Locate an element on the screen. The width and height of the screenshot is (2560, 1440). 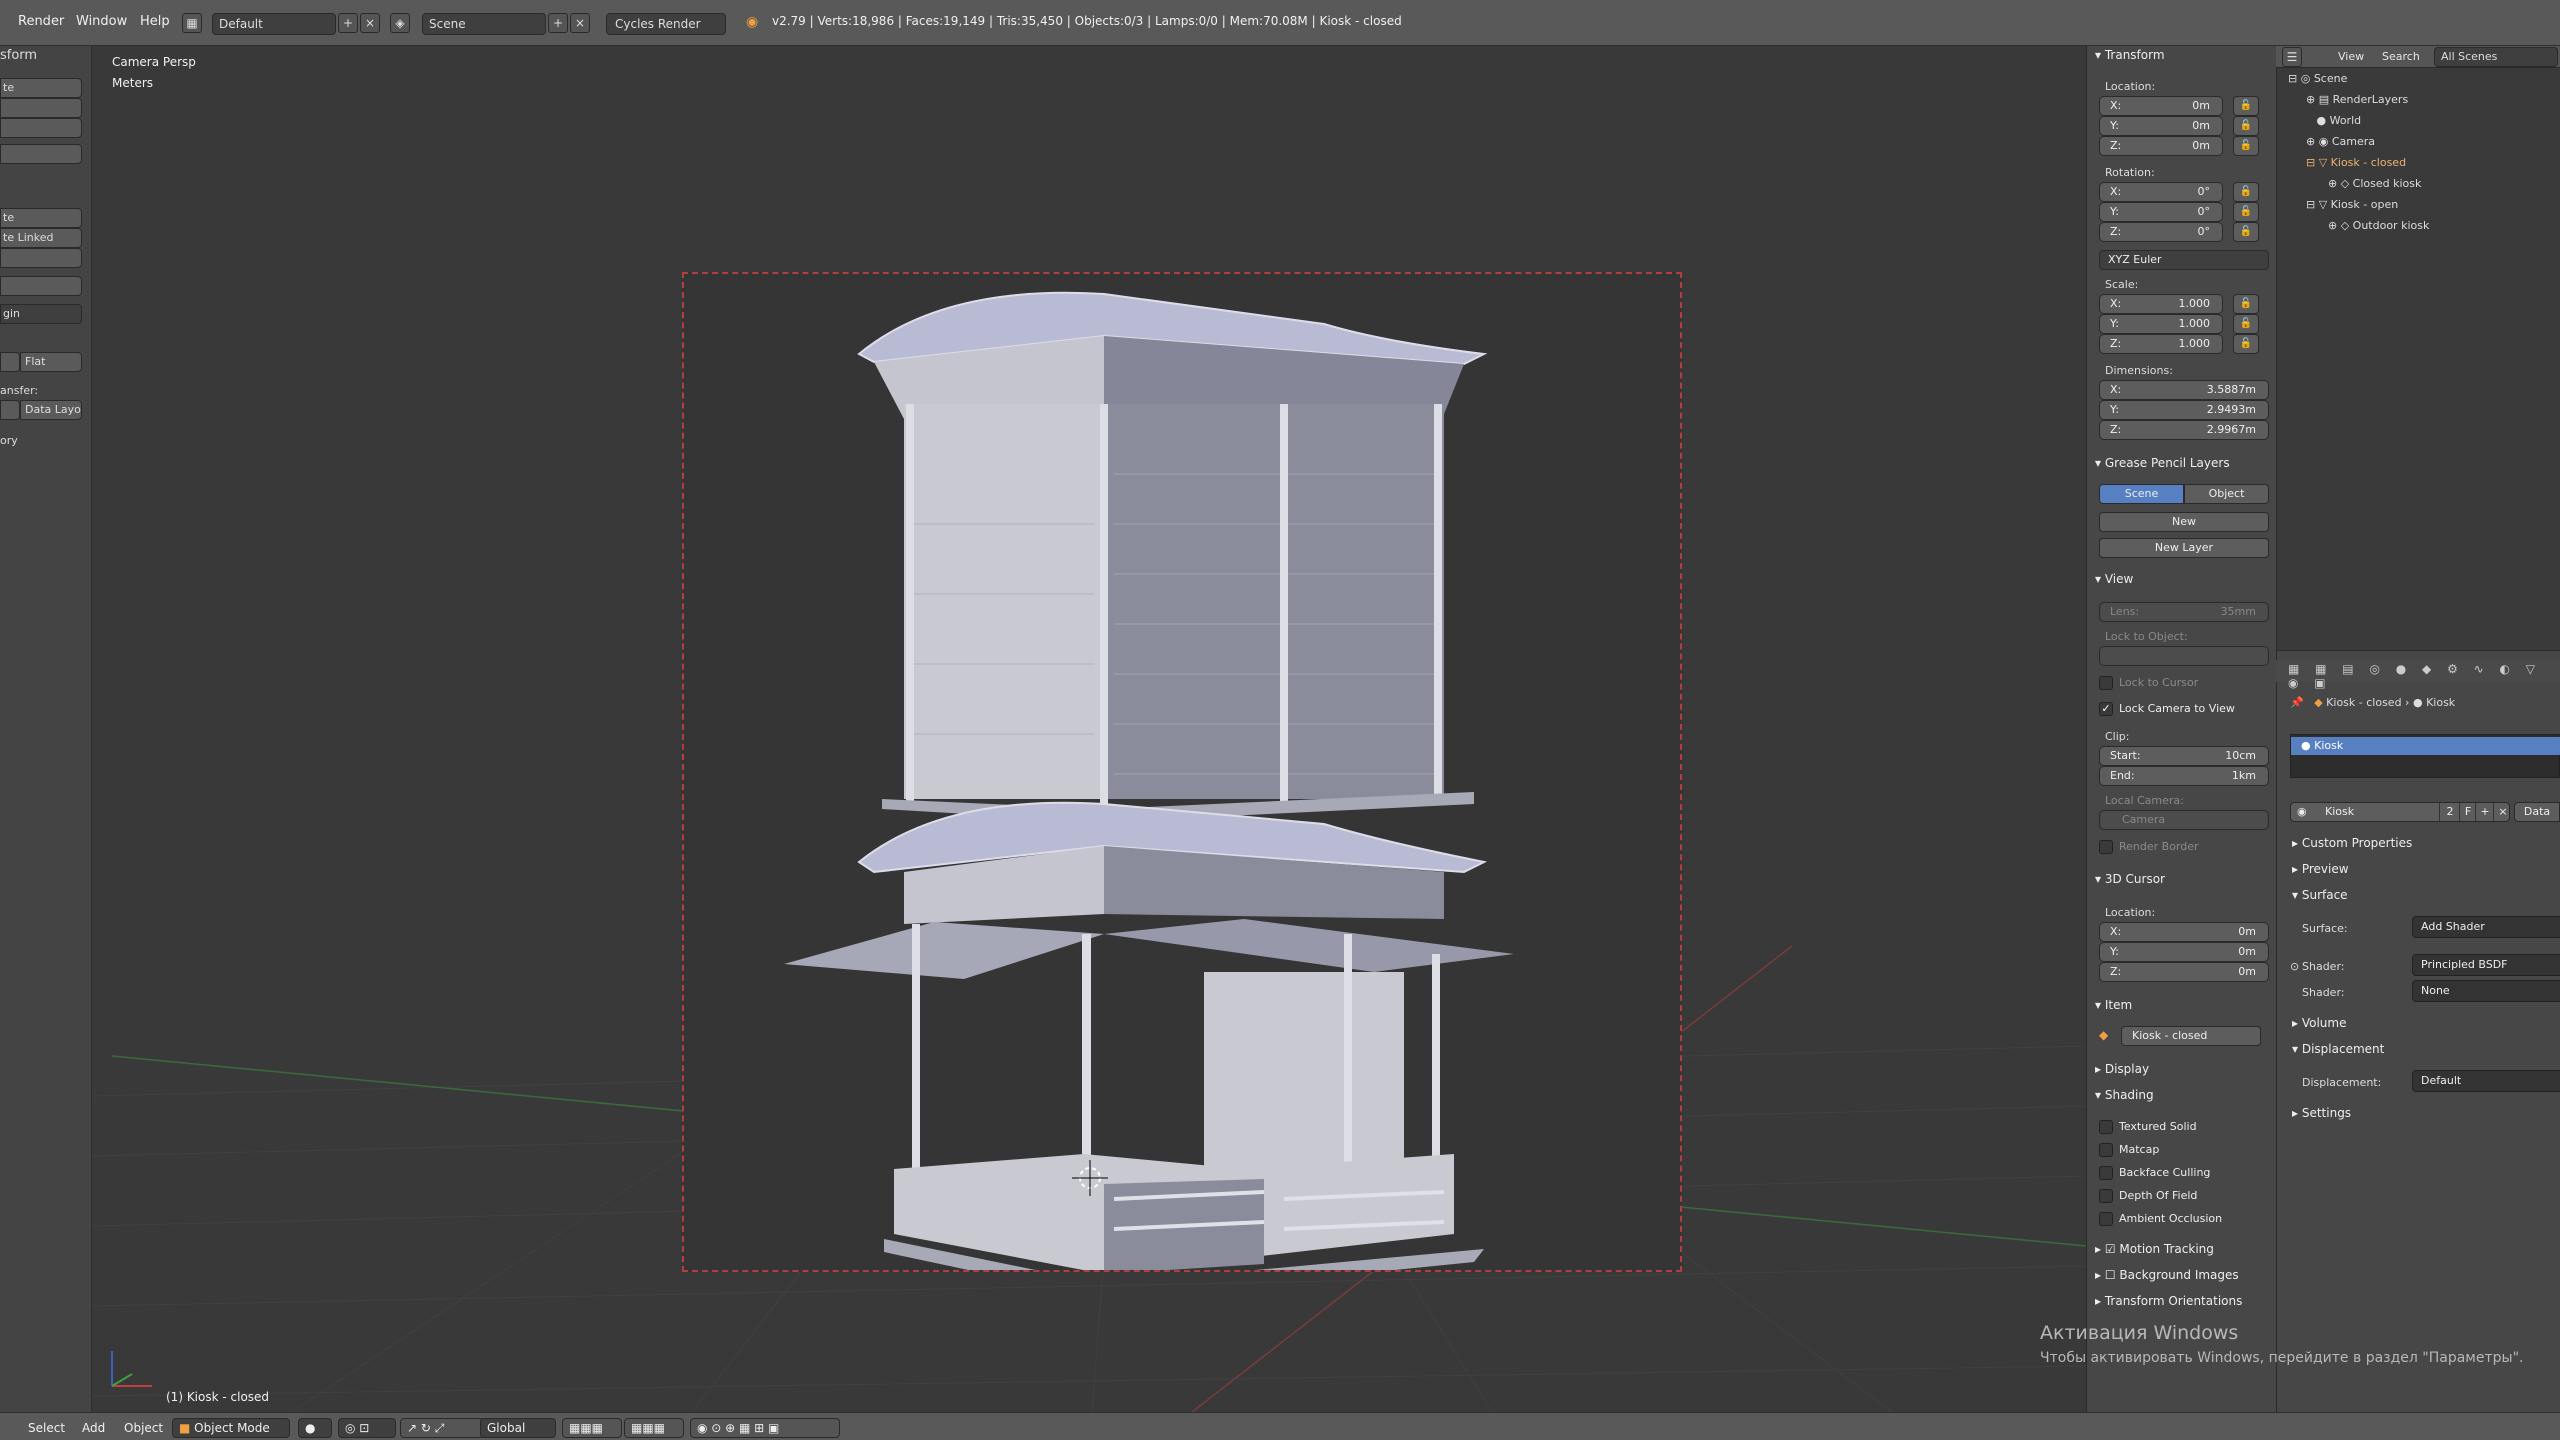
outliner-item-camera: ⊕ ◉ Camera is located at coordinates (2340, 141).